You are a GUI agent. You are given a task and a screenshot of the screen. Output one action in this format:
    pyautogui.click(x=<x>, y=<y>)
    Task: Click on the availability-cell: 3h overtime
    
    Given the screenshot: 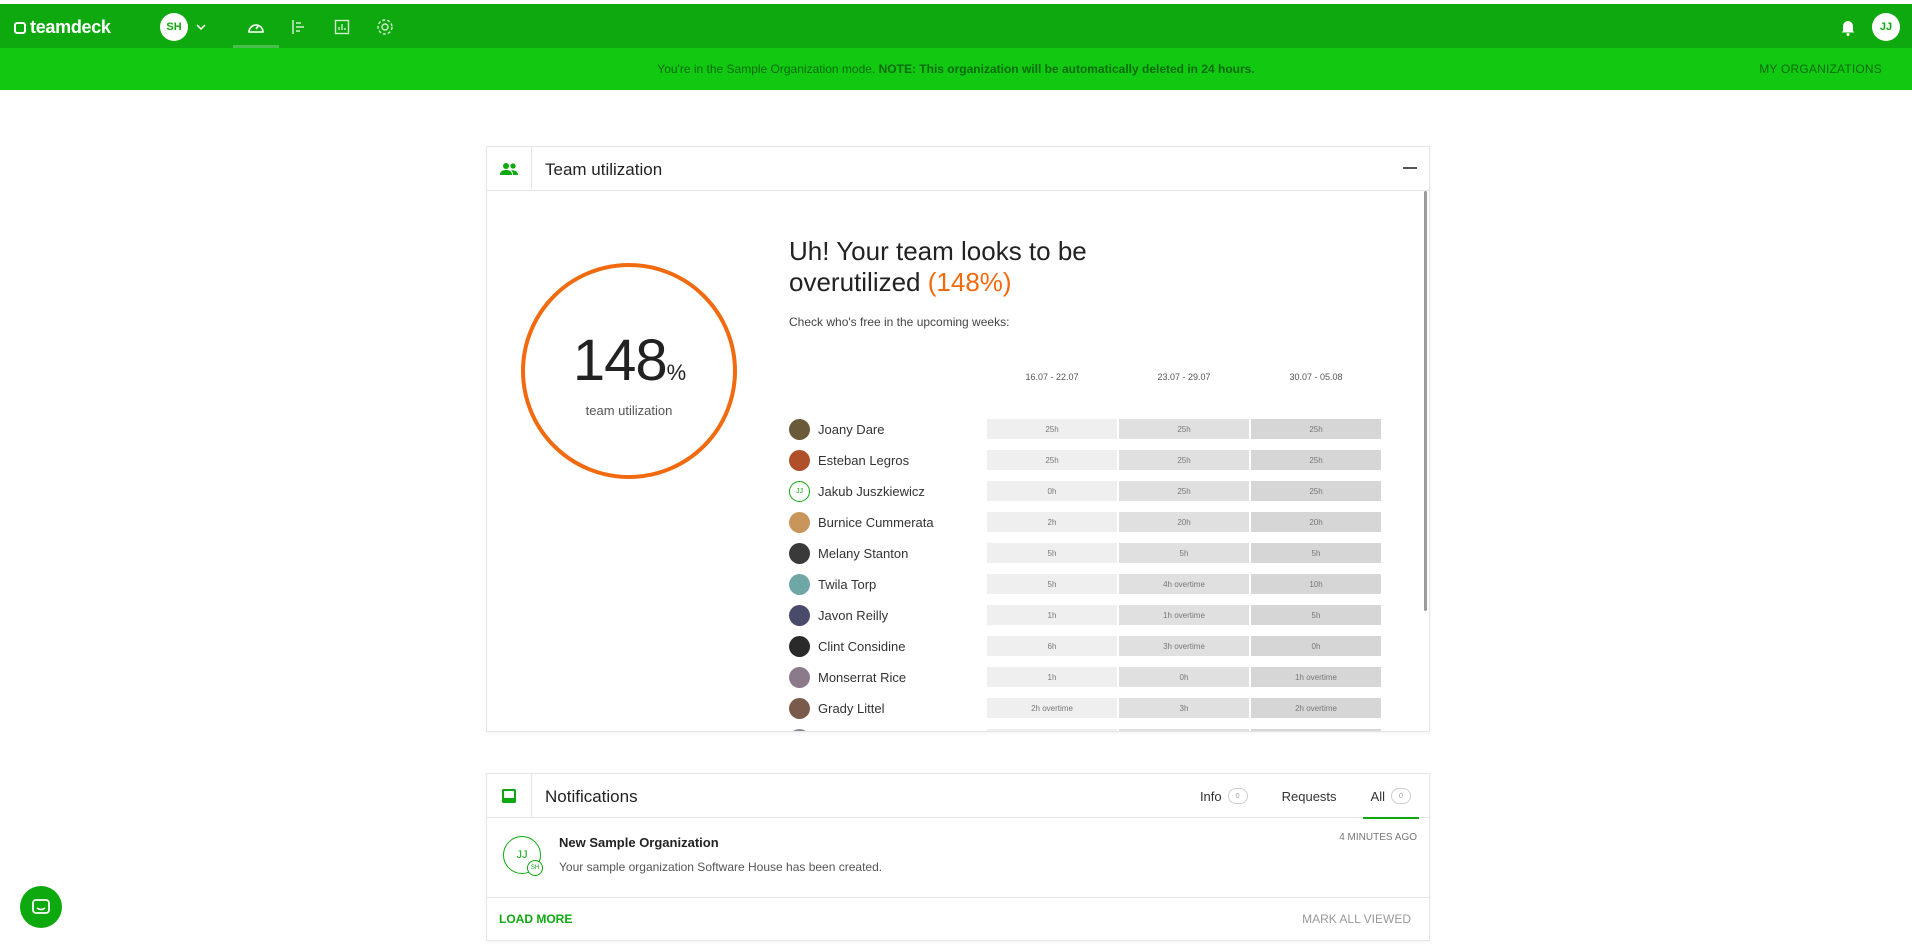 What is the action you would take?
    pyautogui.click(x=1184, y=646)
    